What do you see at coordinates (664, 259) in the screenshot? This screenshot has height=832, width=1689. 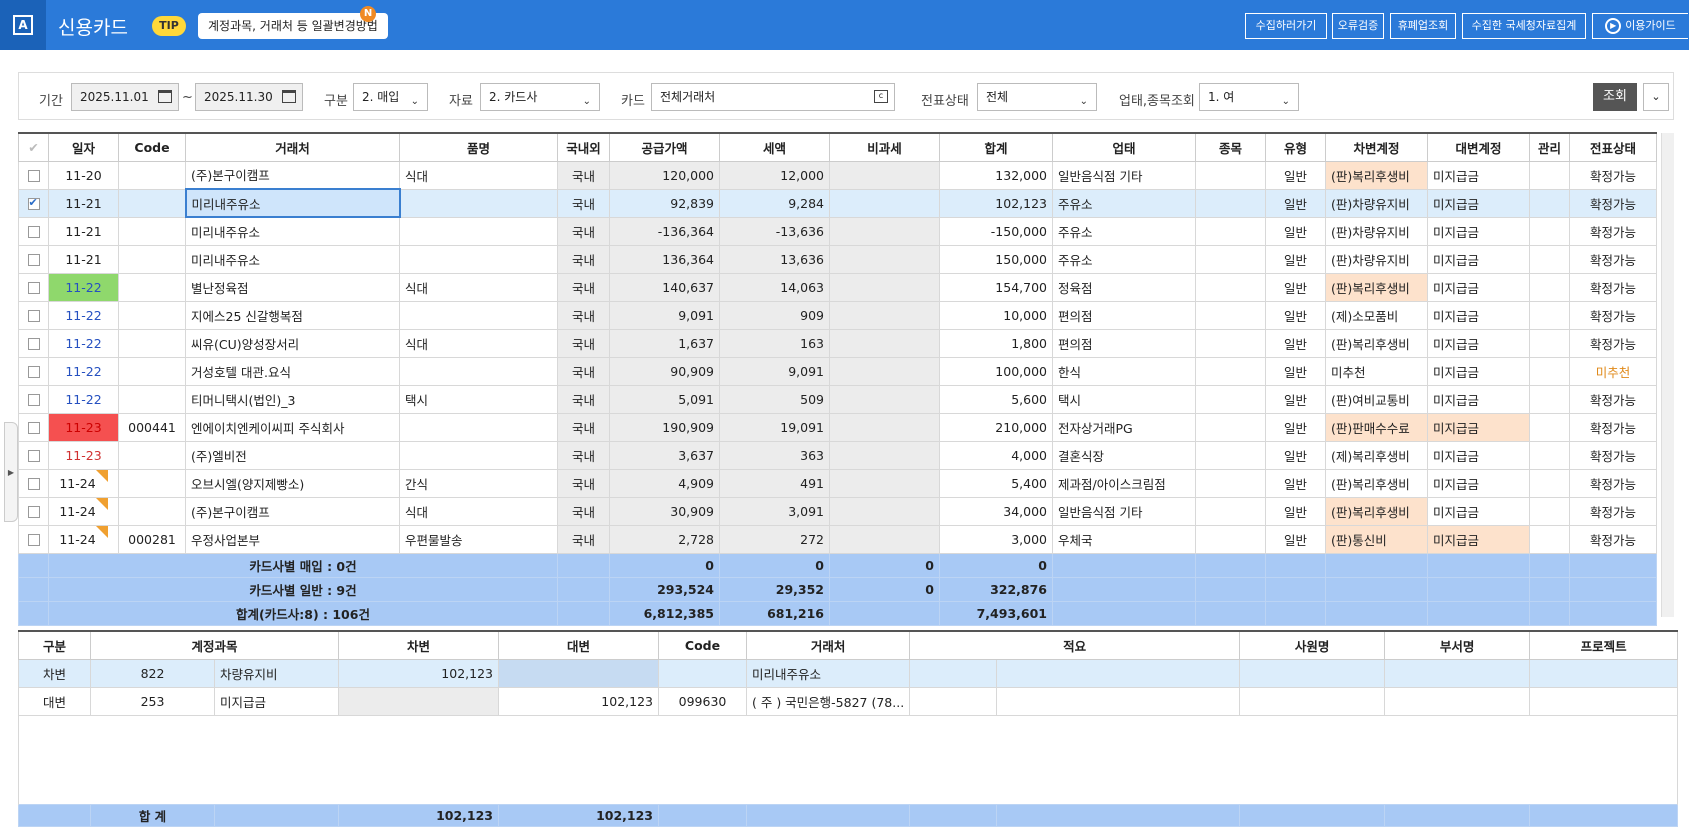 I see `supply-cell: 136,364` at bounding box center [664, 259].